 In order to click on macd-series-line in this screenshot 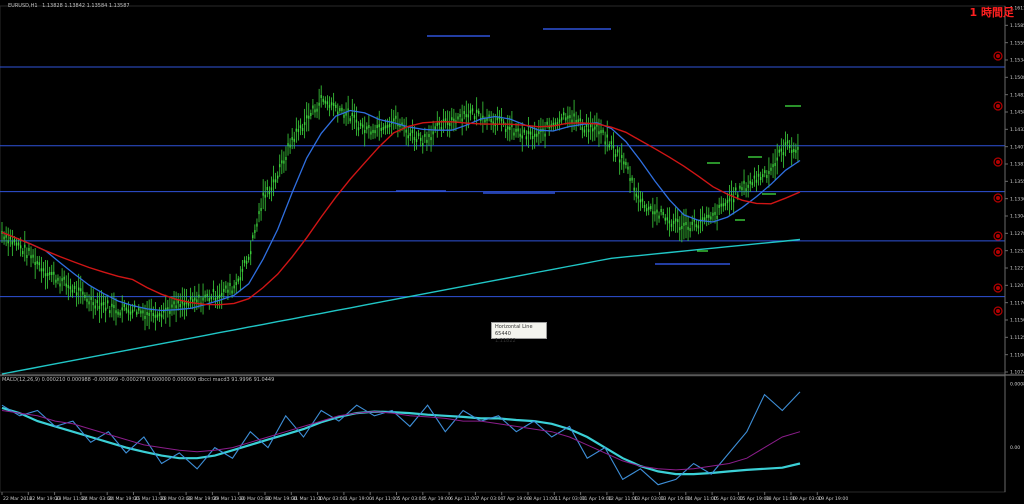, I will do `click(401, 440)`.